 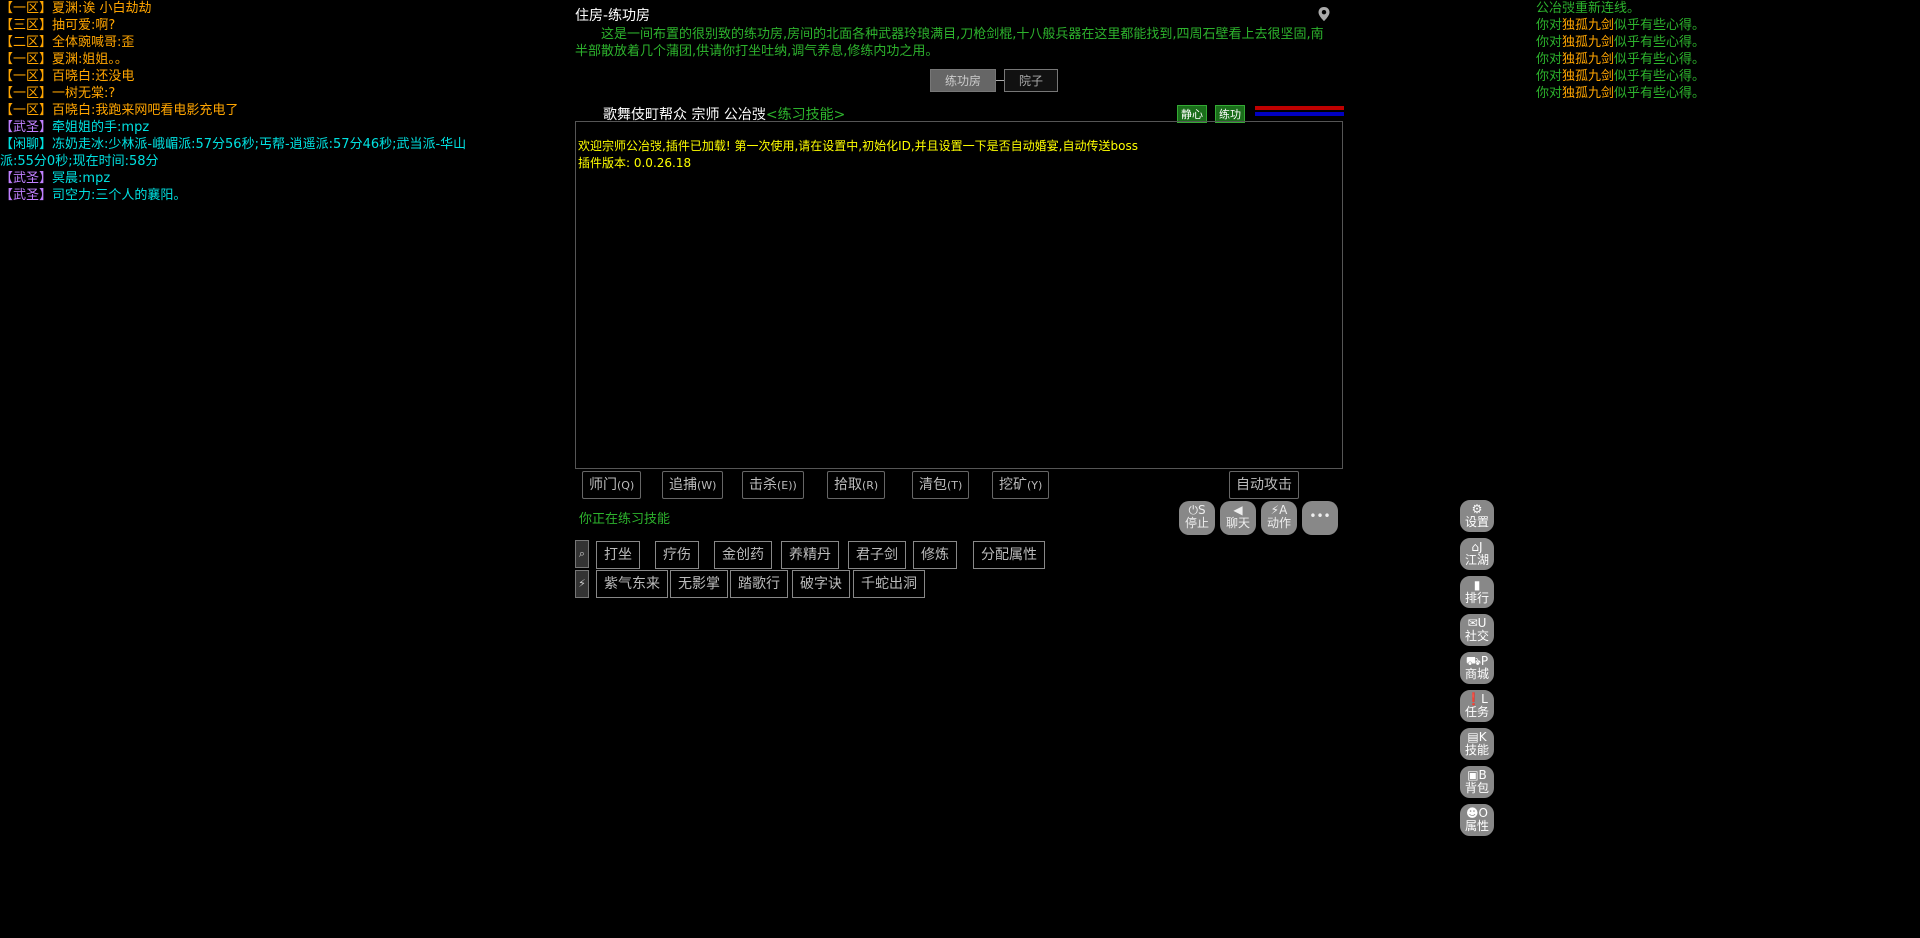 I want to click on sidebar-button-5: ❗L 任务, so click(x=1477, y=706).